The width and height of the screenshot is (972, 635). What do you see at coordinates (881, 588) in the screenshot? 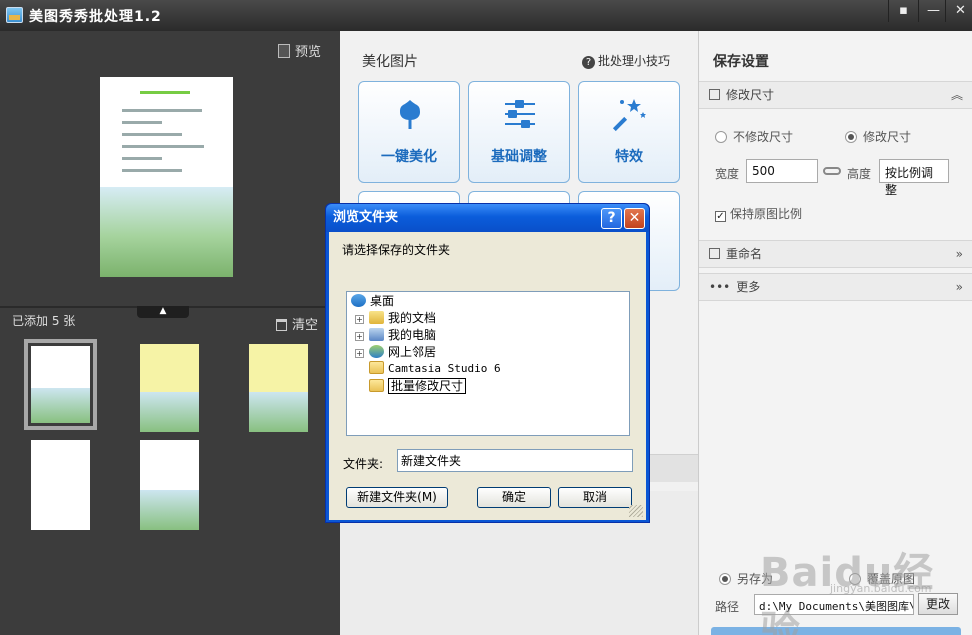
I see `watermark-url: jingyan.baidu.com` at bounding box center [881, 588].